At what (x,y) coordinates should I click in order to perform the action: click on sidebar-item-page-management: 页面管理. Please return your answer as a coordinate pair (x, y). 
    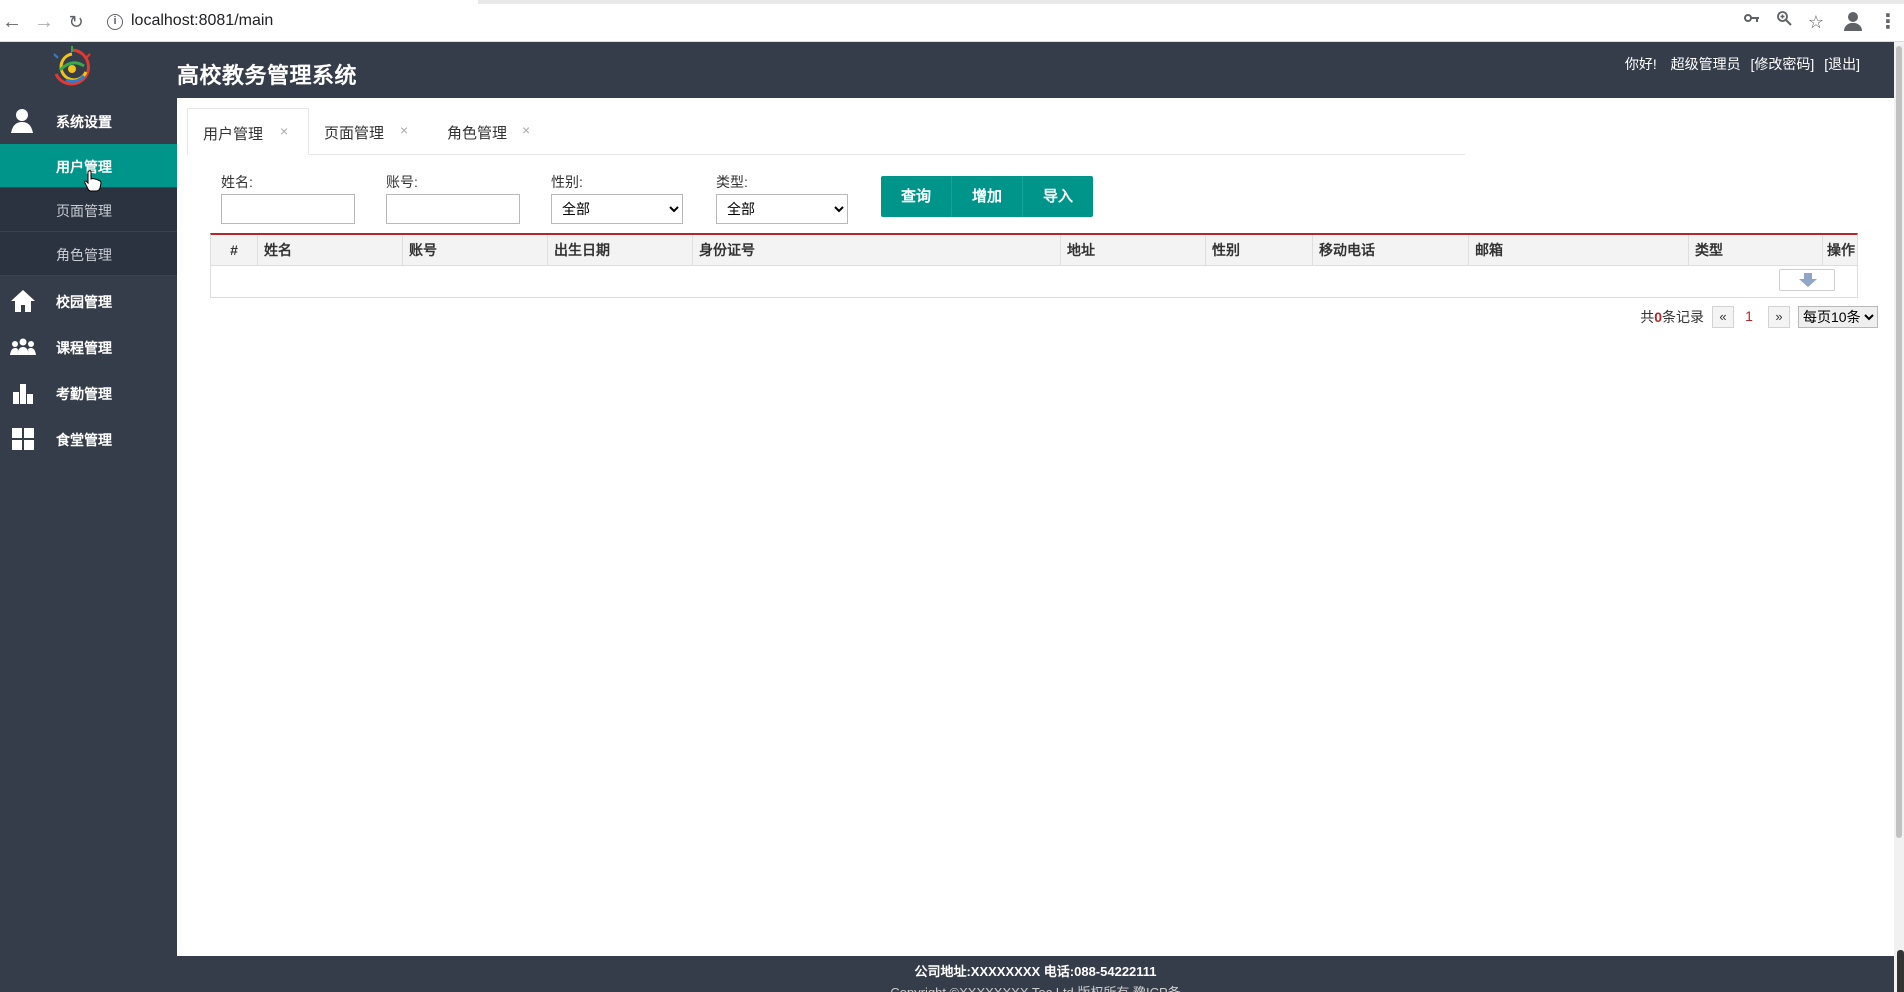
    Looking at the image, I should click on (88, 210).